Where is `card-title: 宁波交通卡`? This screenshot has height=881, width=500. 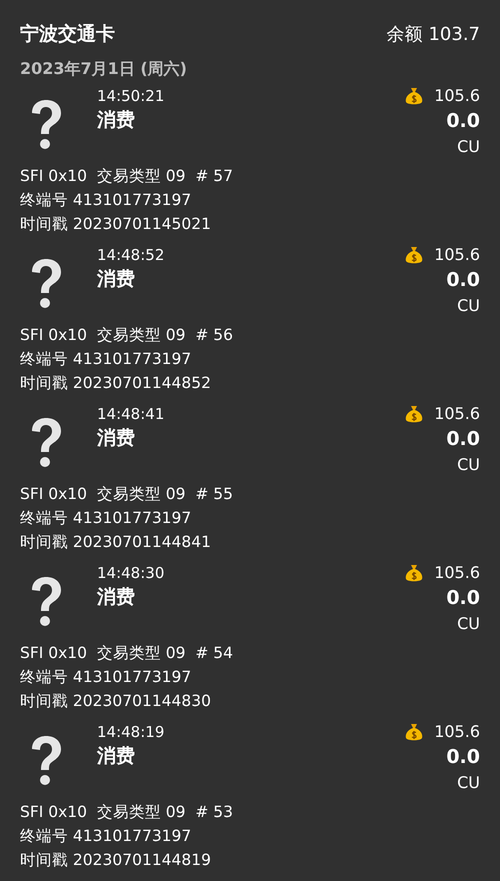
card-title: 宁波交通卡 is located at coordinates (67, 34).